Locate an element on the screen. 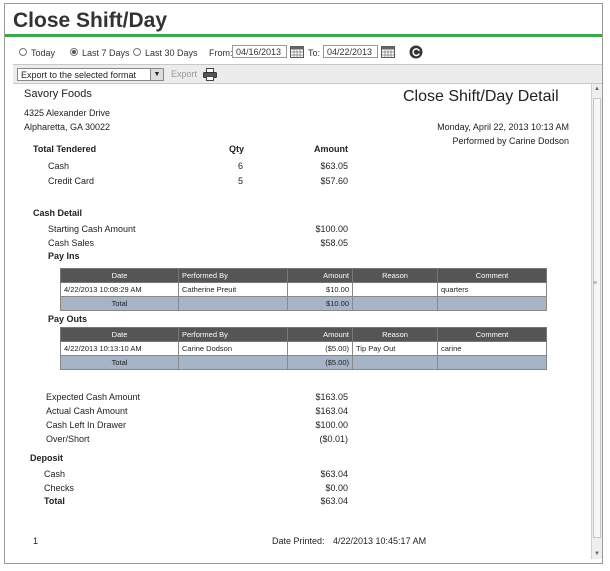 The height and width of the screenshot is (571, 610). cash-sales-label: Cash Sales is located at coordinates (71, 243).